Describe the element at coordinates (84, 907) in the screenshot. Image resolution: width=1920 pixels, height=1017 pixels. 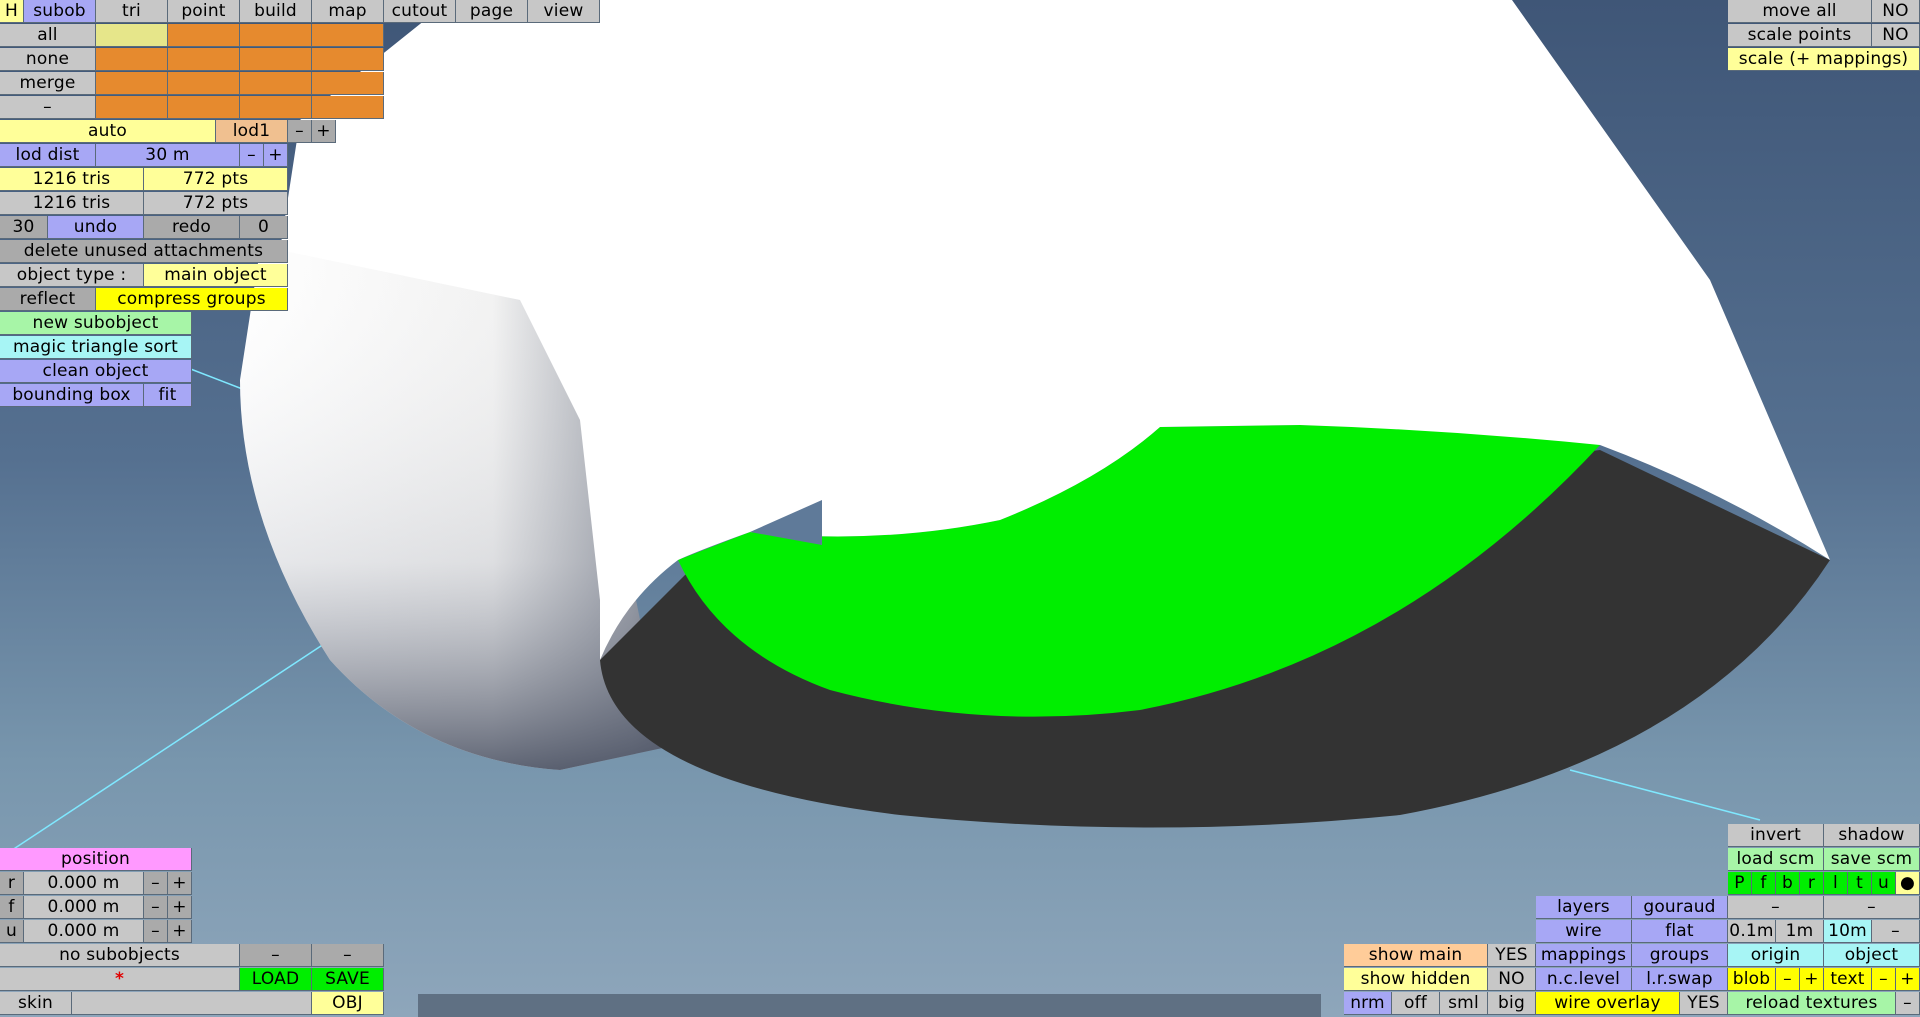
I see `position-f-value: 0.000 m` at that location.